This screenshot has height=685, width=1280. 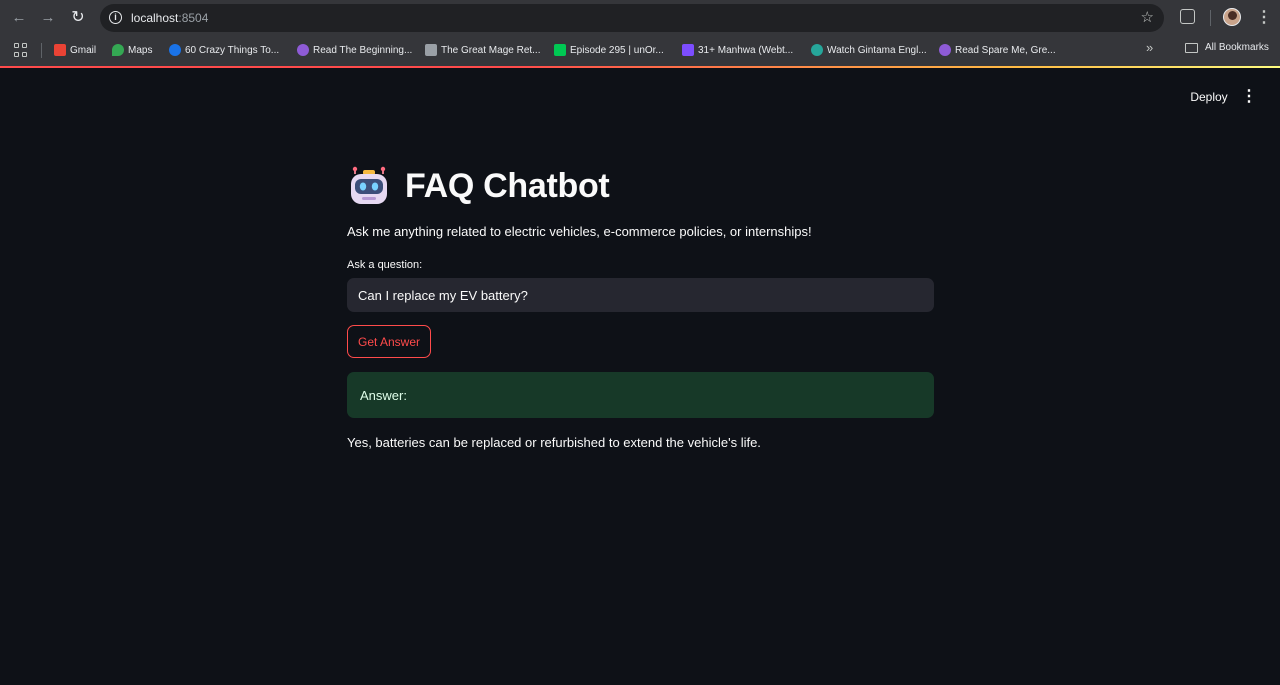 I want to click on browser-menu-icon: ⋮, so click(x=1264, y=18).